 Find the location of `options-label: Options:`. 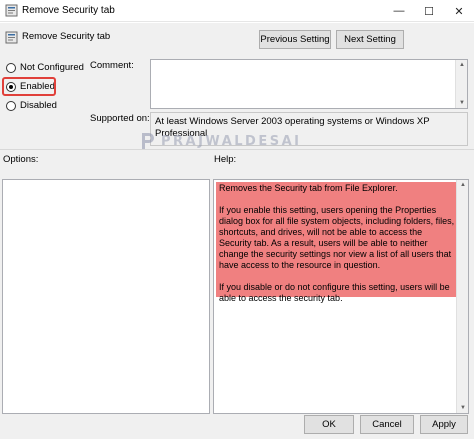

options-label: Options: is located at coordinates (21, 159).